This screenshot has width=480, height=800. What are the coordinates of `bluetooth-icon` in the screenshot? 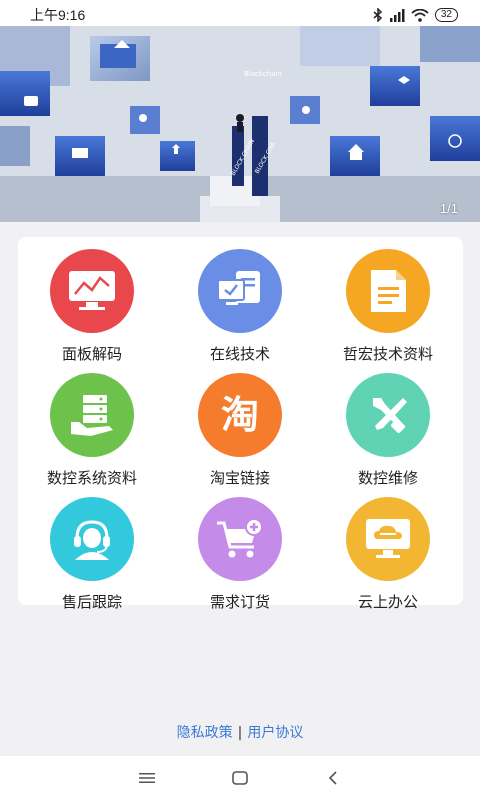 It's located at (378, 15).